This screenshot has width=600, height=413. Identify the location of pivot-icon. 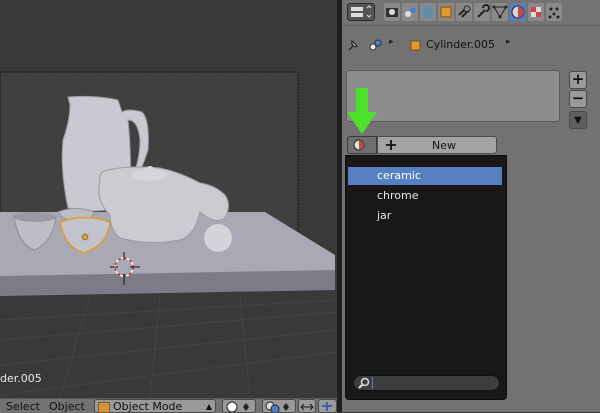
(277, 406).